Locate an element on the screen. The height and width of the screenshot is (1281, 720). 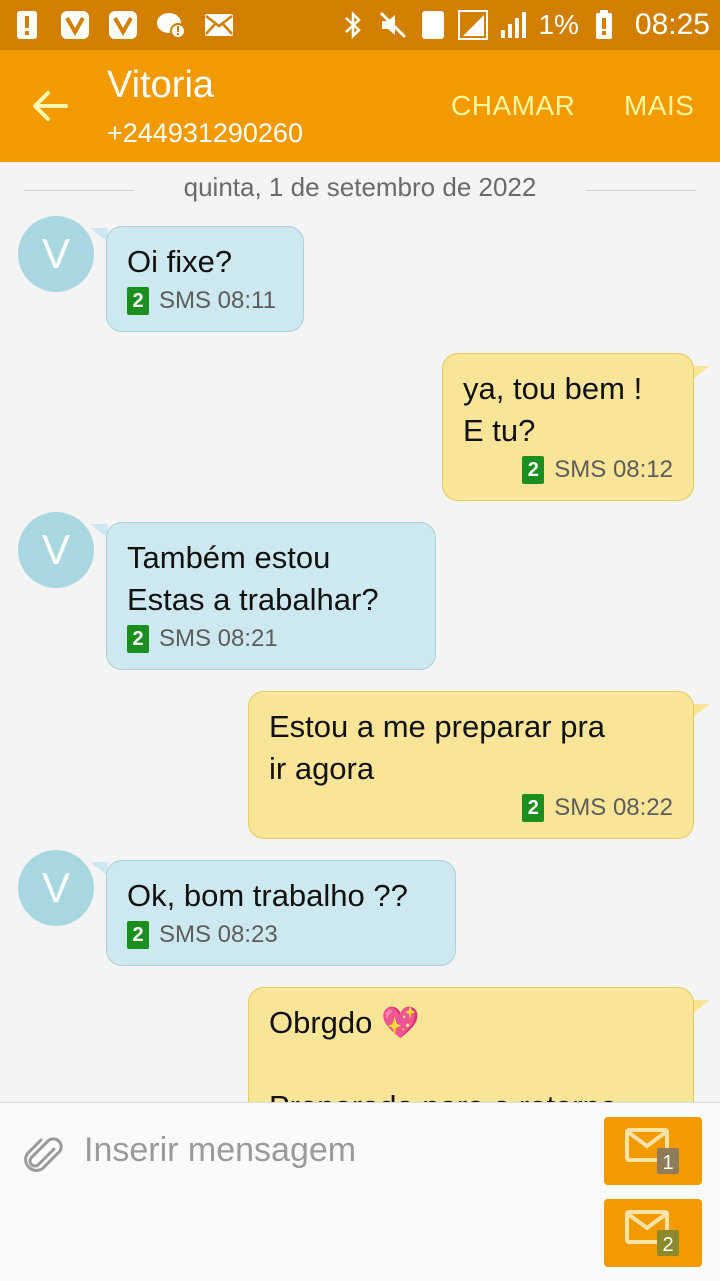
message-text: Obrgdo 💖 Preparada para o retorno is located at coordinates (443, 1053).